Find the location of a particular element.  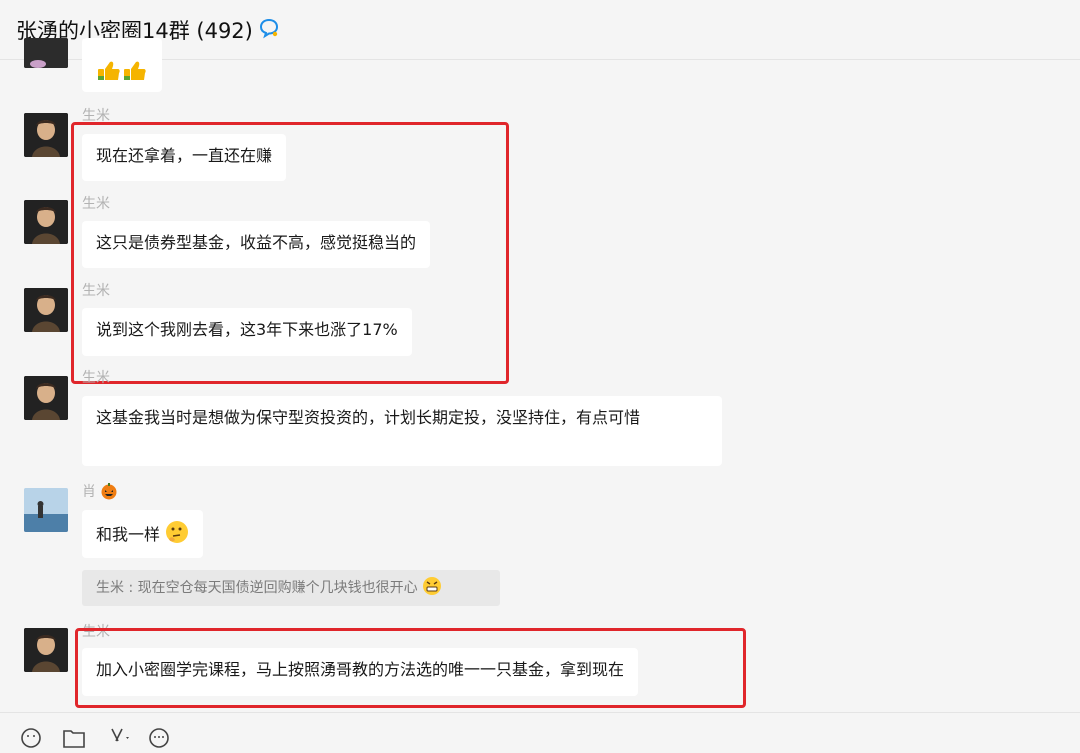

message-text: 和我一样 is located at coordinates (128, 534).